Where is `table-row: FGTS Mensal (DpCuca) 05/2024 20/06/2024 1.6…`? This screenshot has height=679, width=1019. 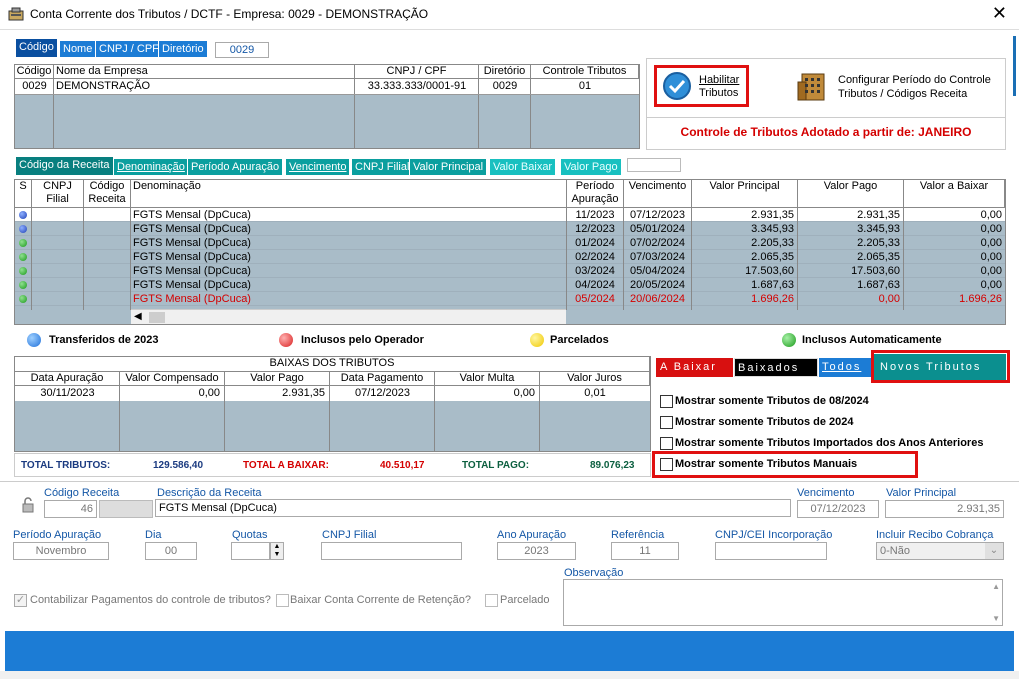 table-row: FGTS Mensal (DpCuca) 05/2024 20/06/2024 1.6… is located at coordinates (510, 299).